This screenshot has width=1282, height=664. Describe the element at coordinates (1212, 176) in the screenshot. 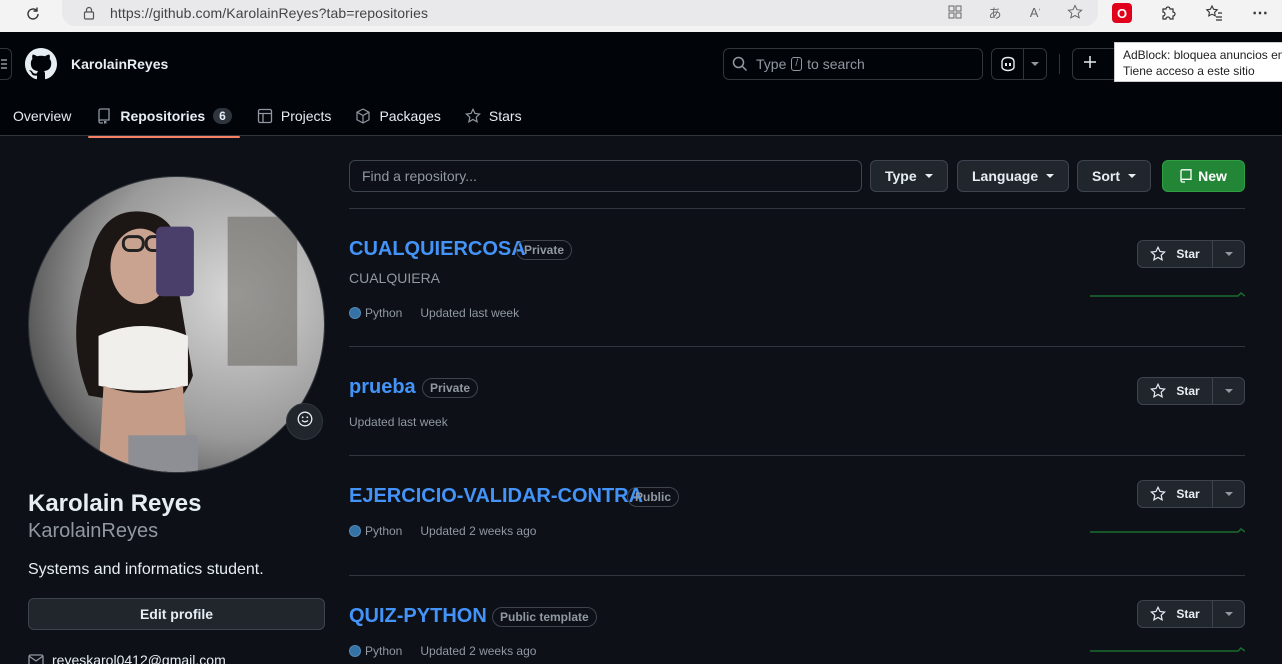

I see `new-repository-label: New` at that location.